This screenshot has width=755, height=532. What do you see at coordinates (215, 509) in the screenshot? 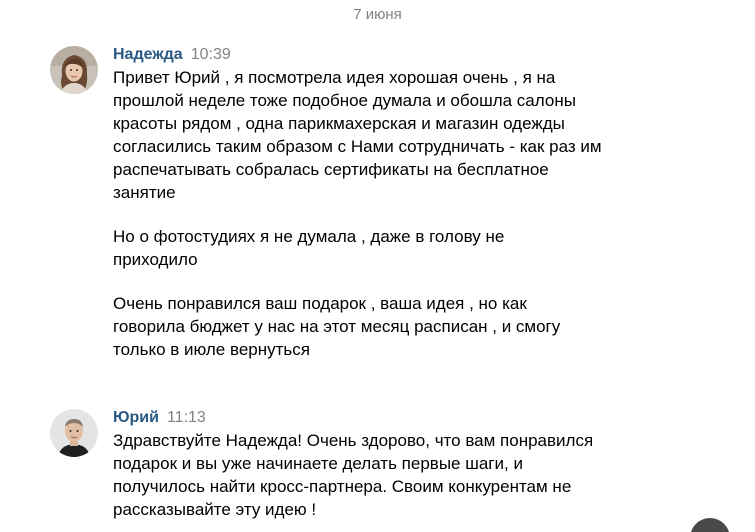
I see `text-line: рассказывайте эту идею !` at bounding box center [215, 509].